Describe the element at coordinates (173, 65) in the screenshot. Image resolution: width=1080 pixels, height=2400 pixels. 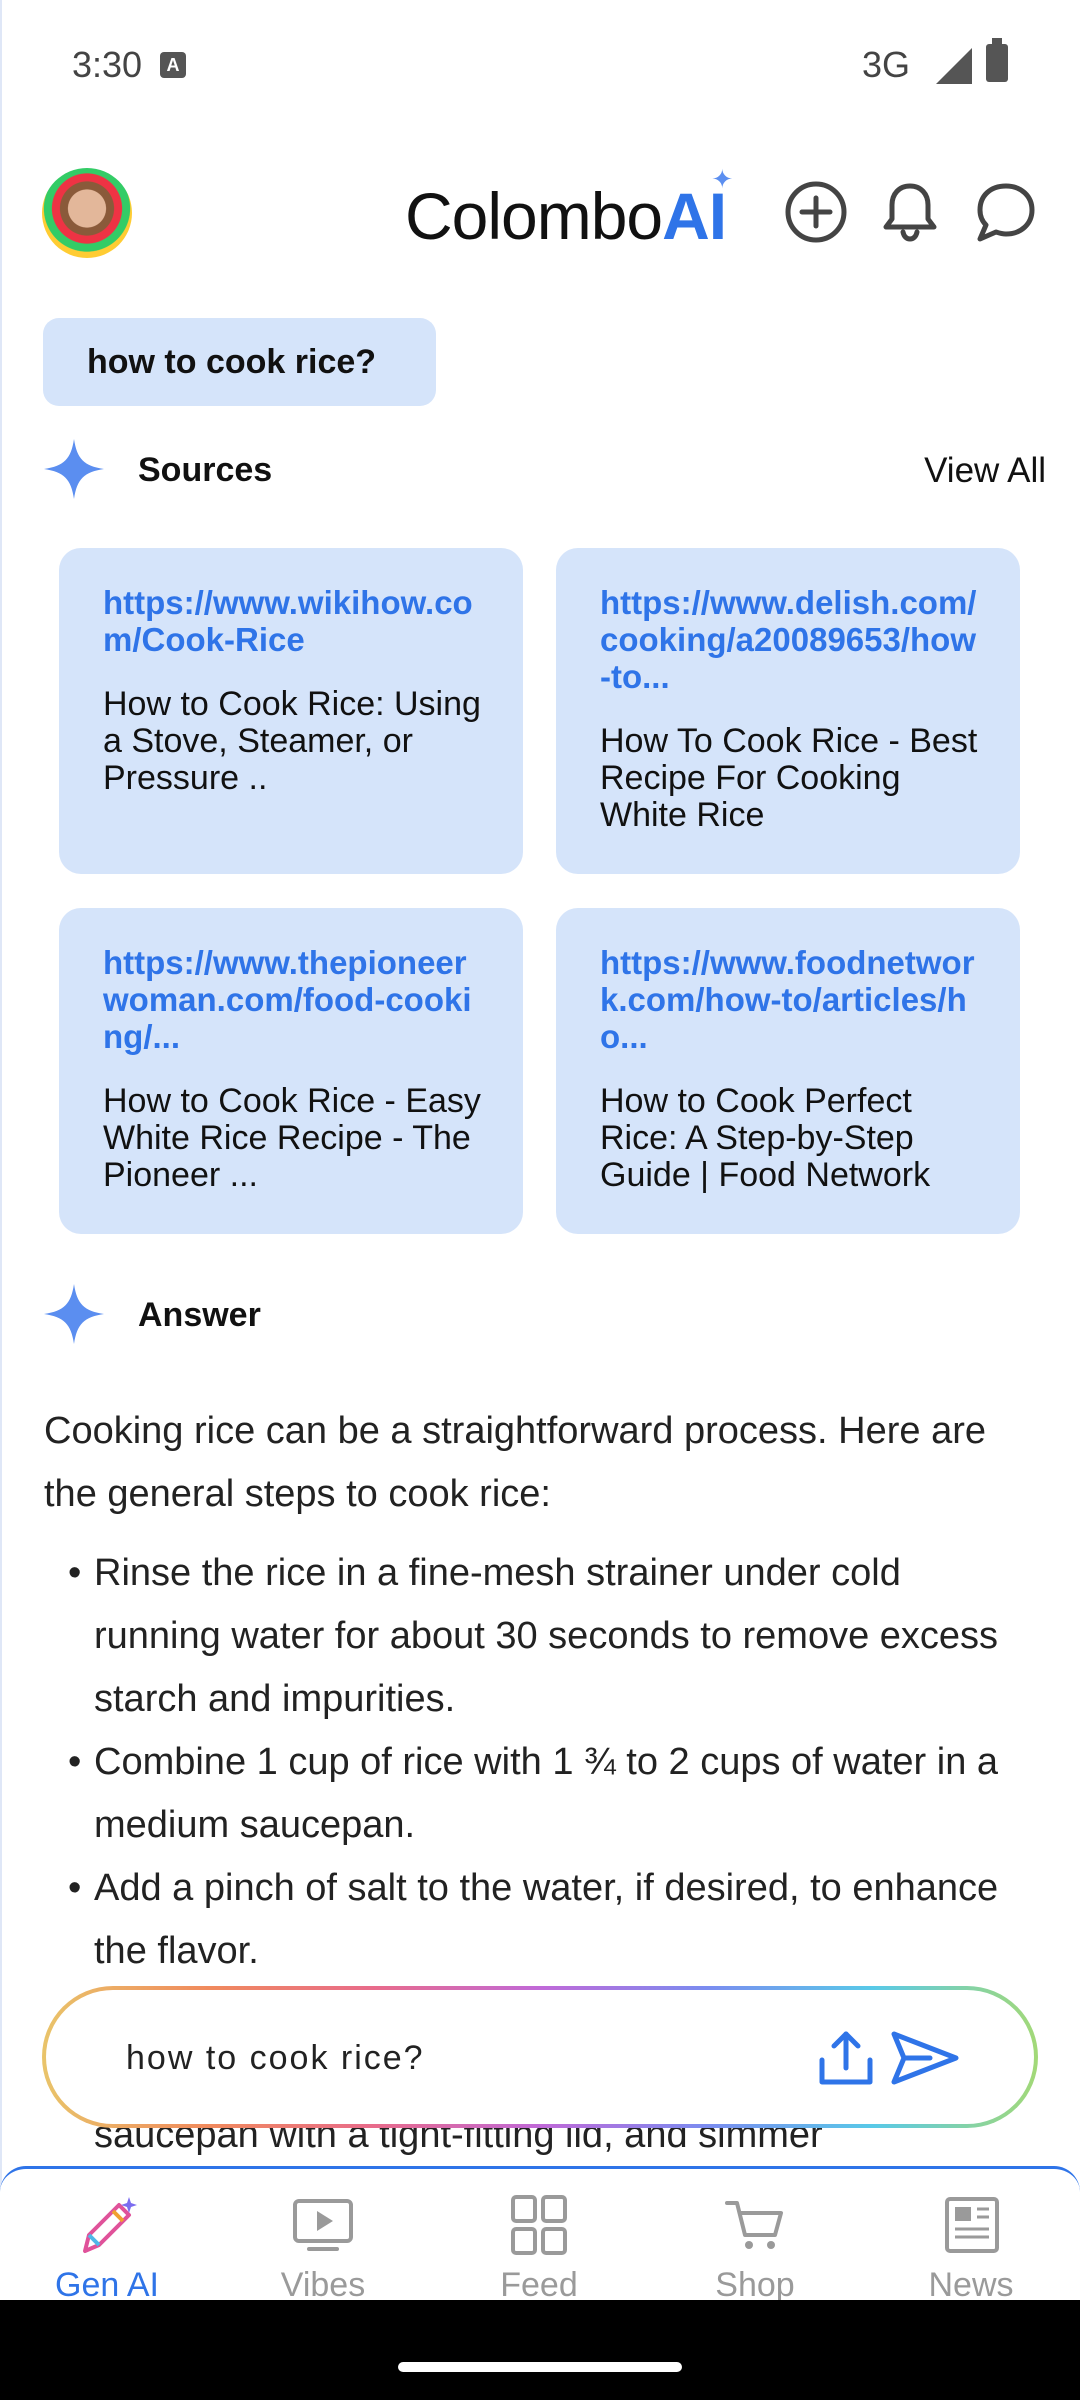
I see `notification-a-icon: A` at that location.